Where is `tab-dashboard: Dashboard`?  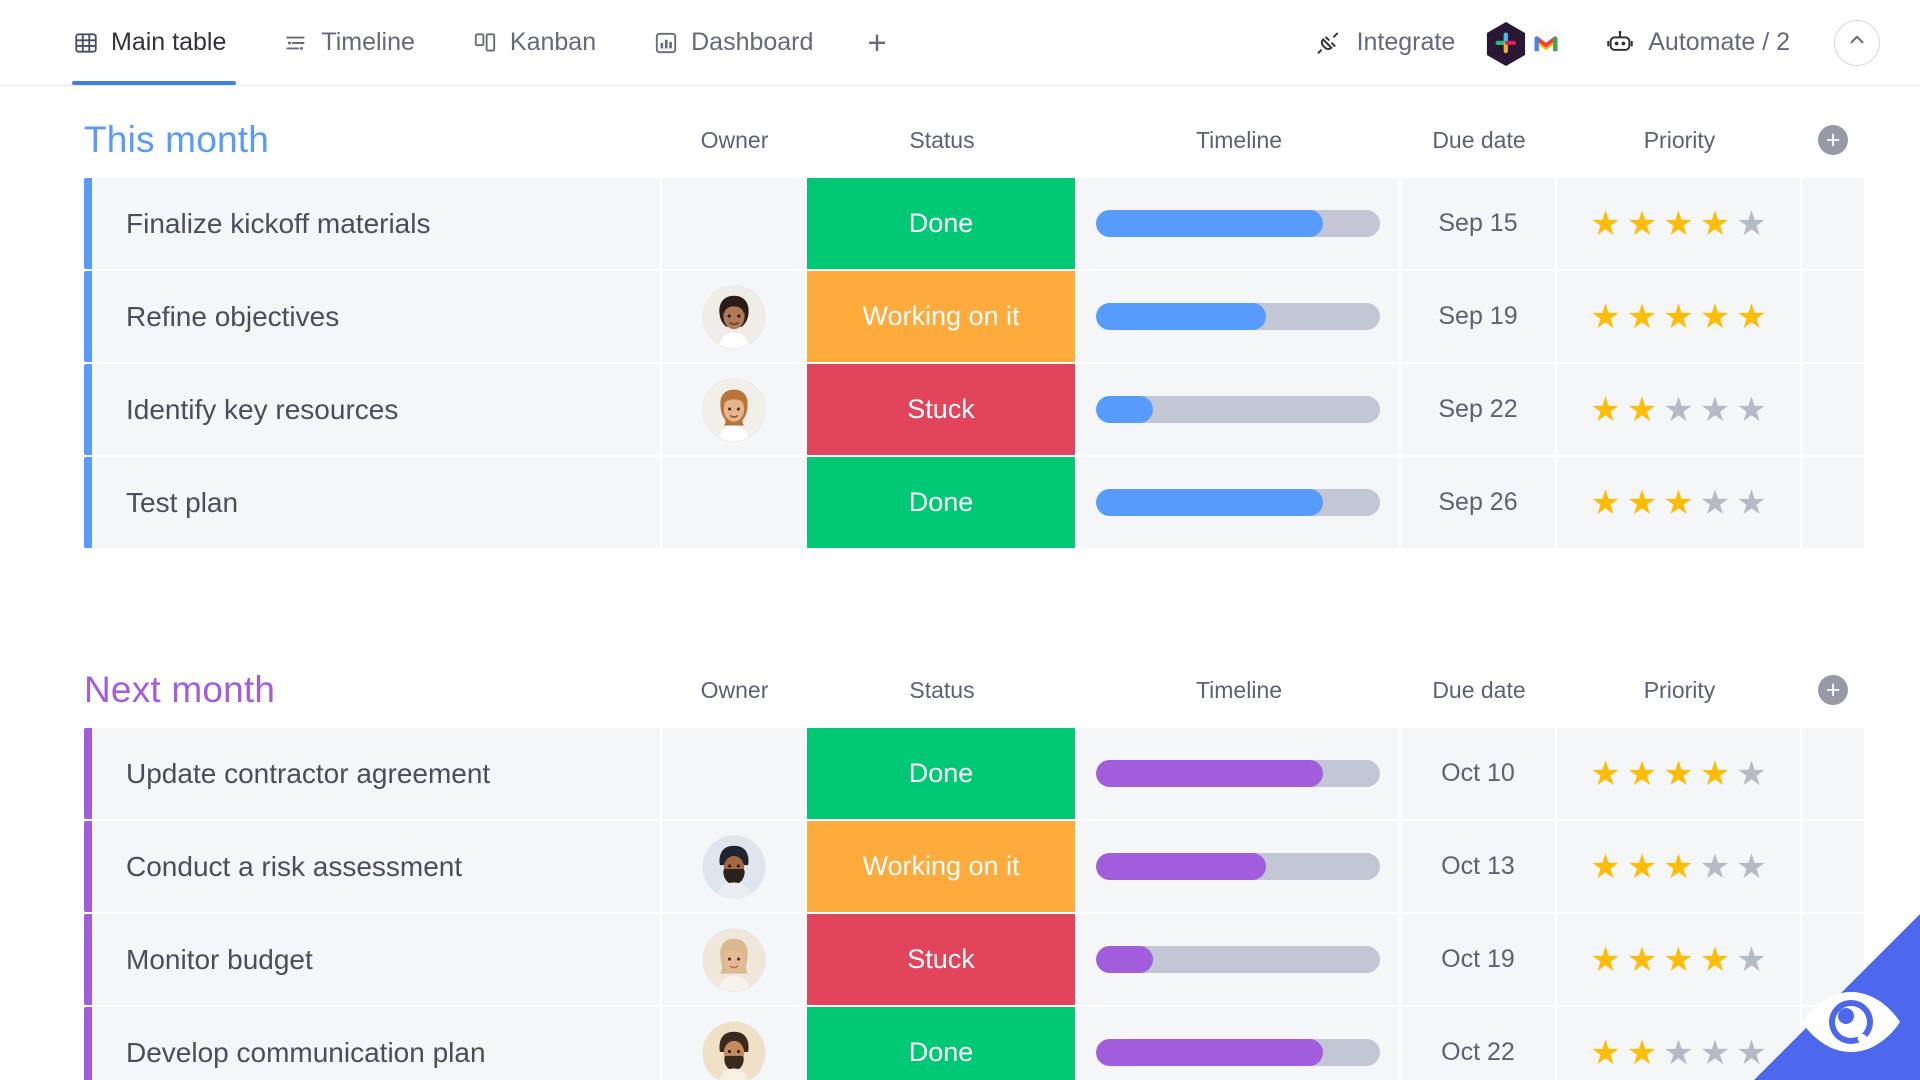 tab-dashboard: Dashboard is located at coordinates (732, 43).